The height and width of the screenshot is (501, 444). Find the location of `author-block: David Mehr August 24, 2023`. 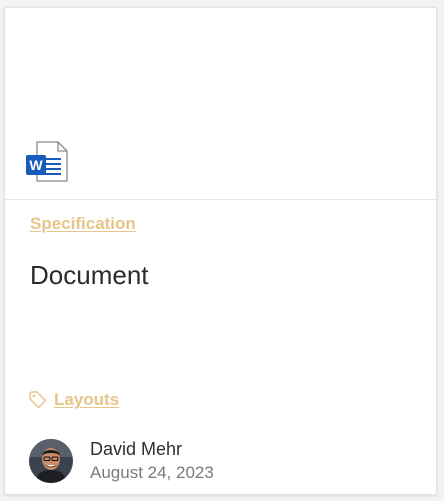

author-block: David Mehr August 24, 2023 is located at coordinates (121, 461).